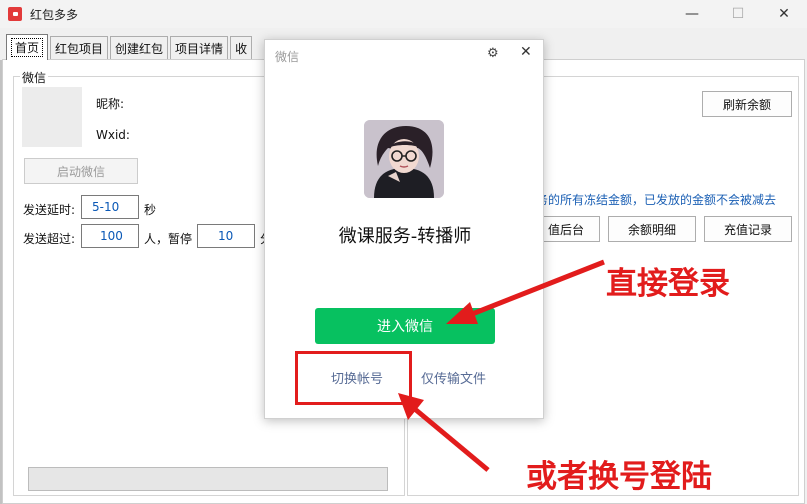  What do you see at coordinates (110, 236) in the screenshot?
I see `send-over-input: 100` at bounding box center [110, 236].